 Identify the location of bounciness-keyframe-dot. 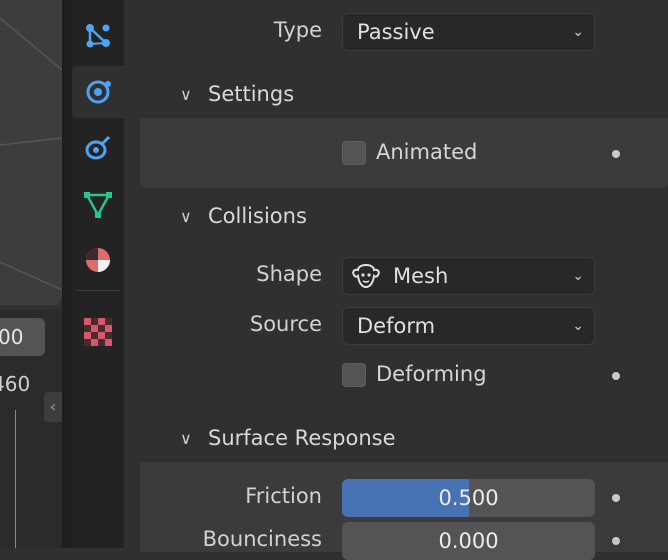
(616, 541).